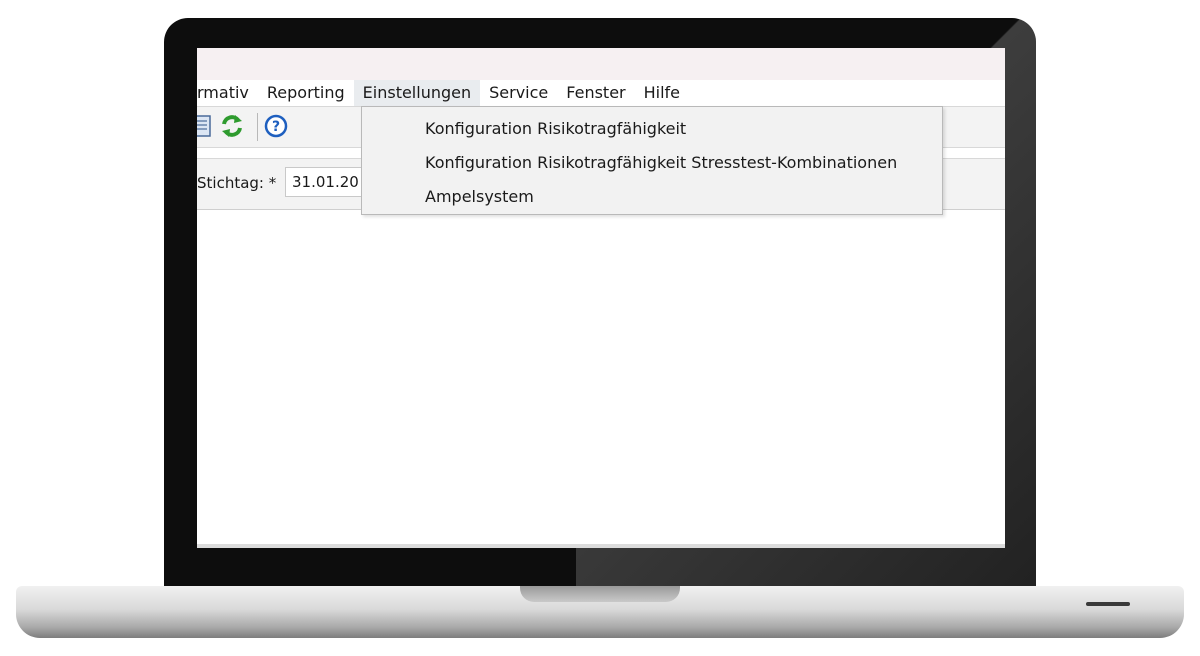  Describe the element at coordinates (600, 594) in the screenshot. I see `laptop-notch` at that location.